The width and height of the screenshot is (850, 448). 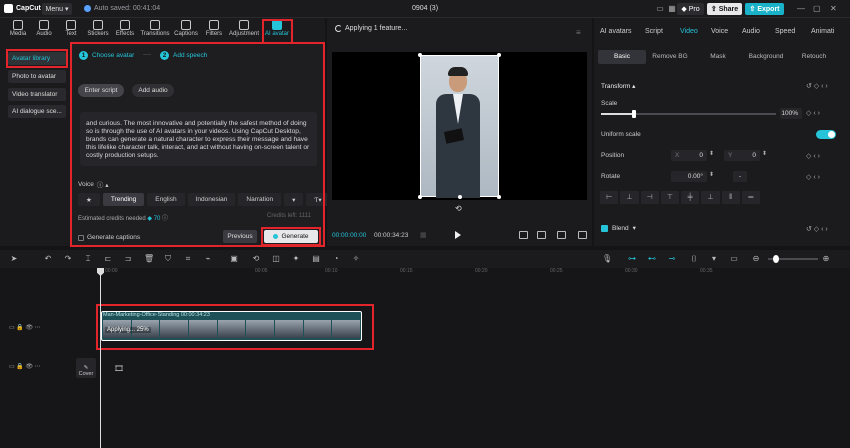 What do you see at coordinates (791, 113) in the screenshot?
I see `scale-value: 100%` at bounding box center [791, 113].